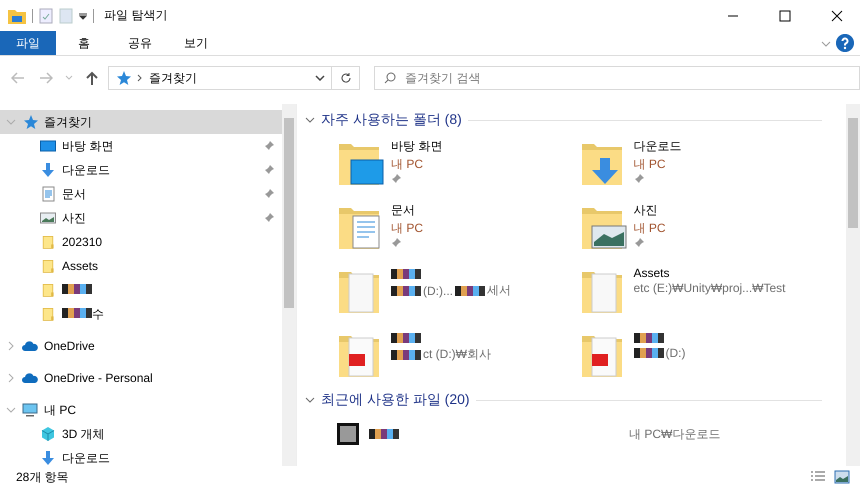 Image resolution: width=860 pixels, height=484 pixels. Describe the element at coordinates (701, 227) in the screenshot. I see `folder-tile: 사진 내 PC` at that location.